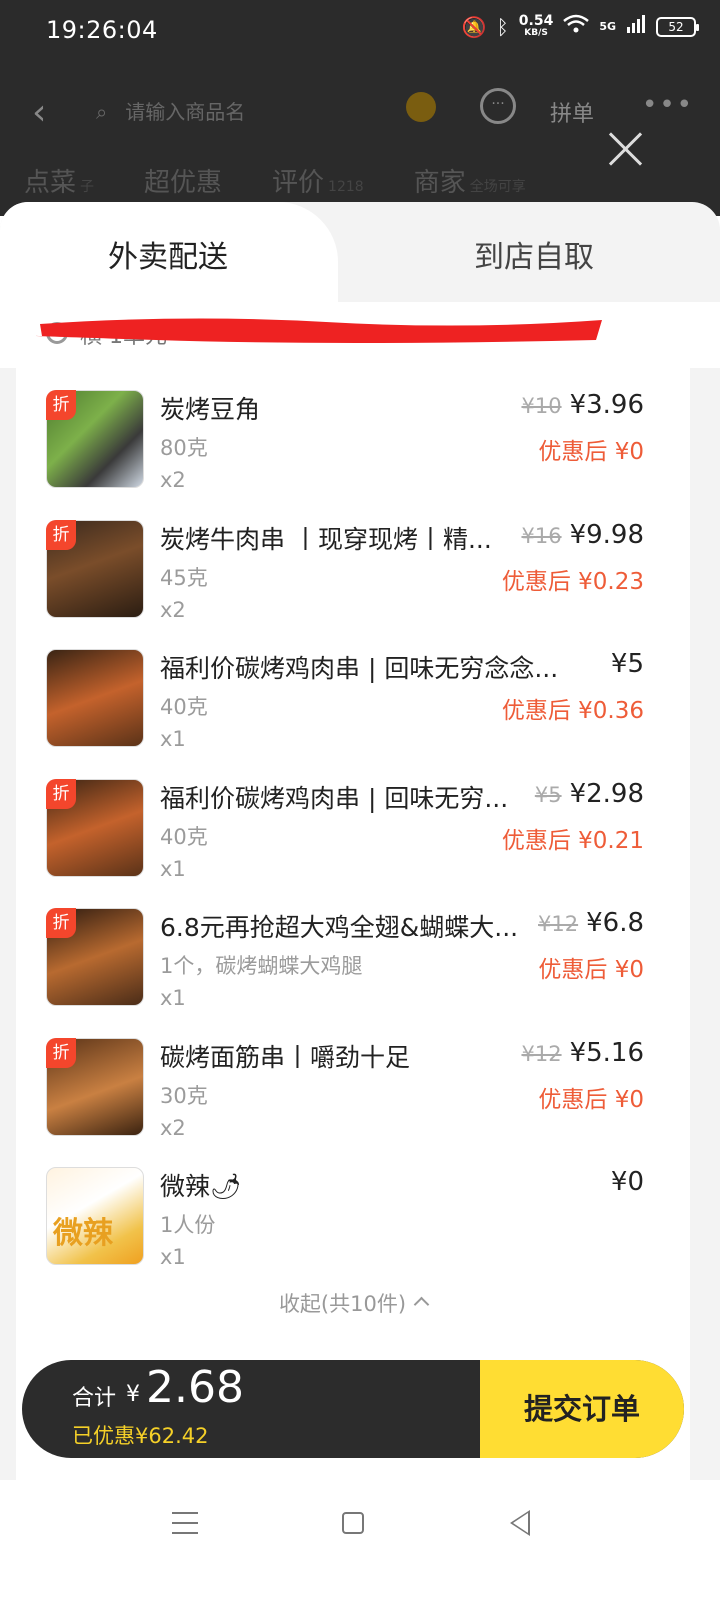 This screenshot has height=1600, width=720. What do you see at coordinates (606, 1052) in the screenshot?
I see `current-price: ¥5.16` at bounding box center [606, 1052].